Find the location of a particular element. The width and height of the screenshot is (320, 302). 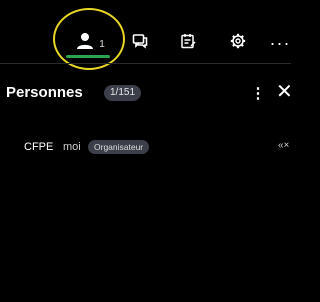

panel-title: Personnes is located at coordinates (44, 92).